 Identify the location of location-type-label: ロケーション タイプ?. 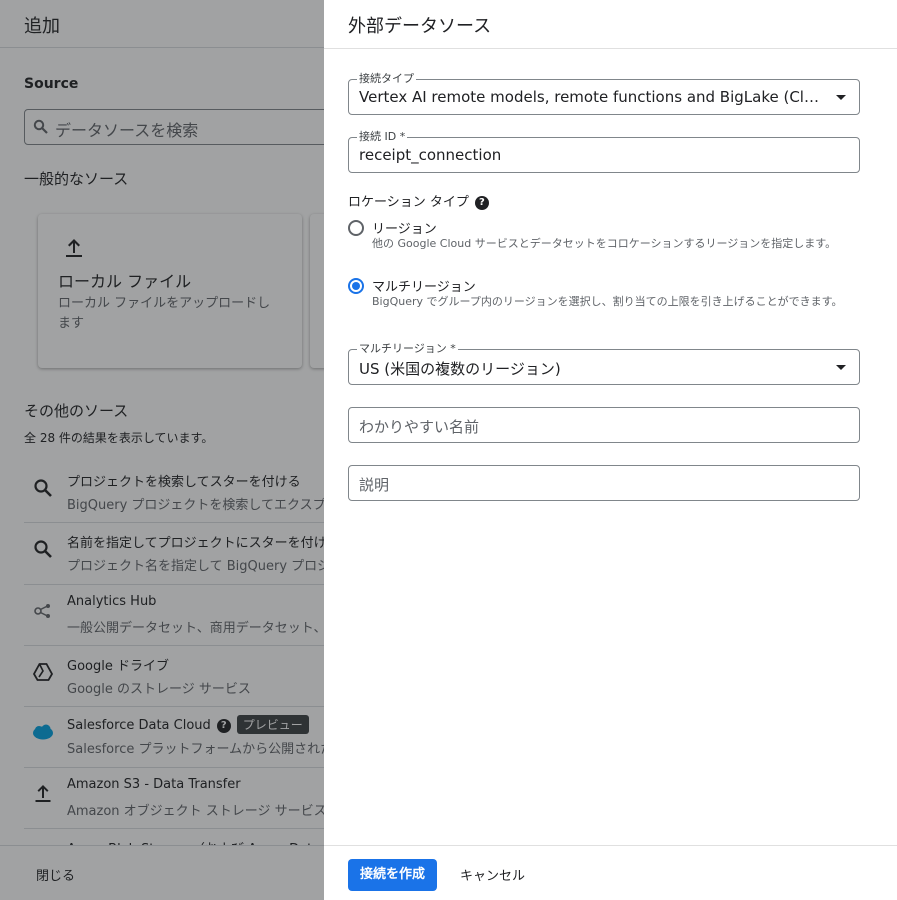
(418, 200).